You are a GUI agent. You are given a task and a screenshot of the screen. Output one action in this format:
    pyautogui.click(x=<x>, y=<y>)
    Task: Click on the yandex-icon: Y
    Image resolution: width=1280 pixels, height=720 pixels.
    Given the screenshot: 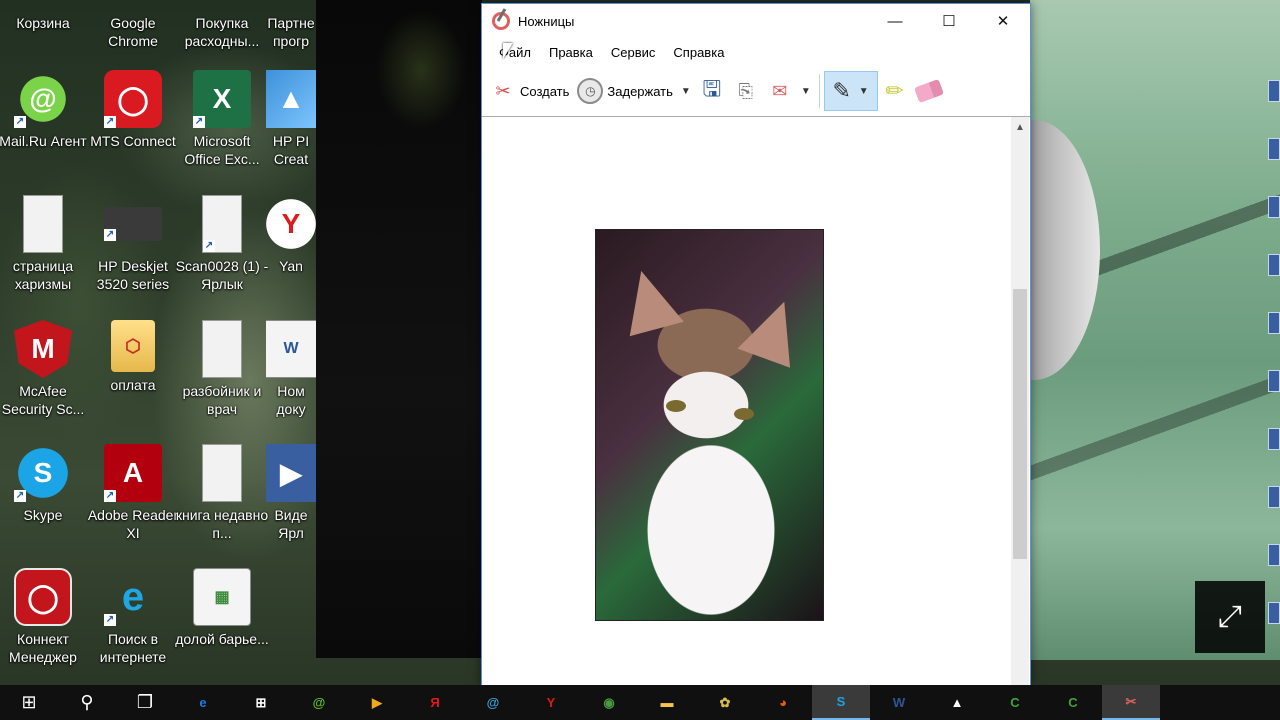 What is the action you would take?
    pyautogui.click(x=551, y=702)
    